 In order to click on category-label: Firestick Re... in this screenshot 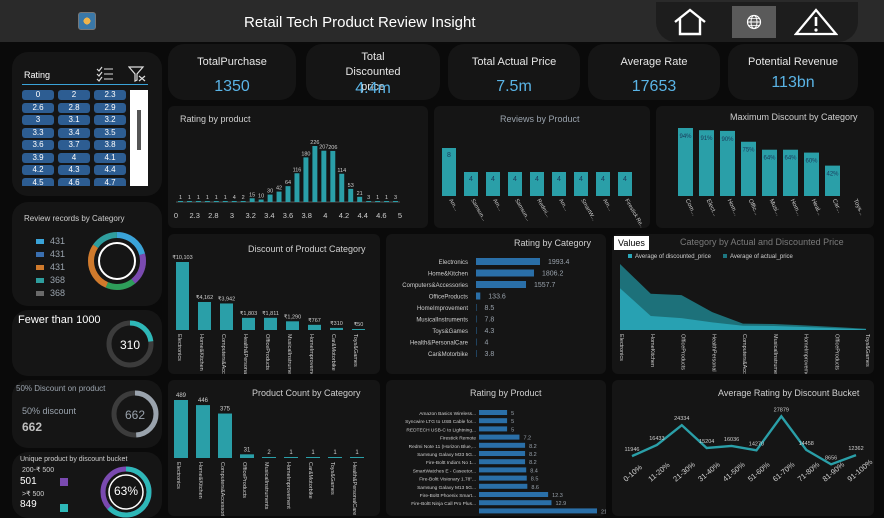, I will do `click(634, 213)`.